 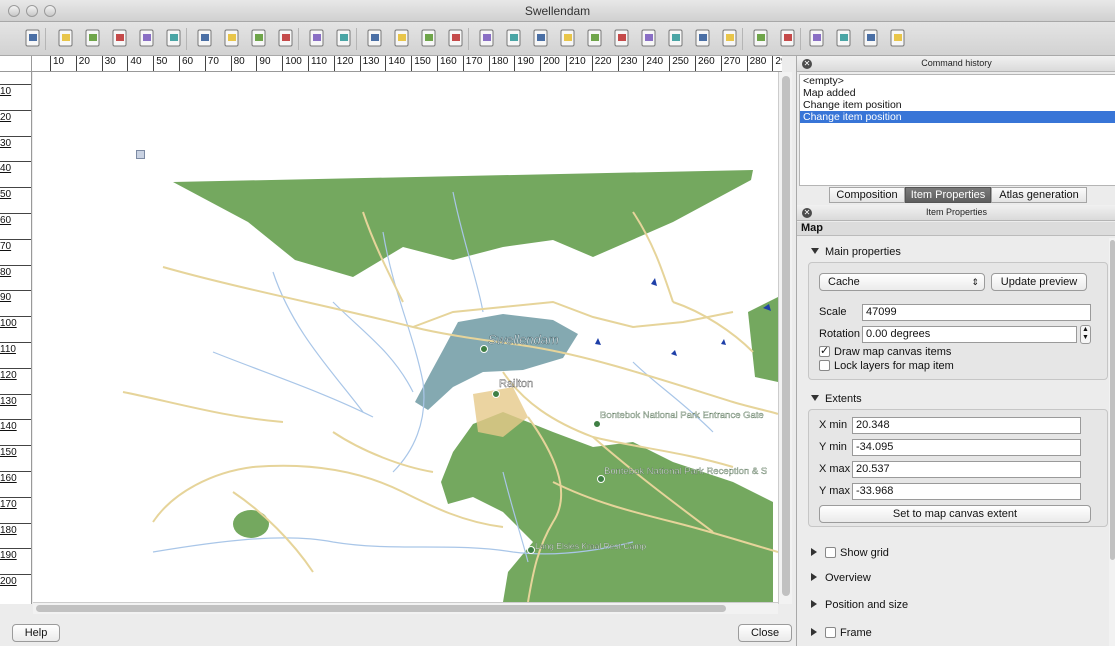 What do you see at coordinates (66, 38) in the screenshot?
I see `new-composer-icon` at bounding box center [66, 38].